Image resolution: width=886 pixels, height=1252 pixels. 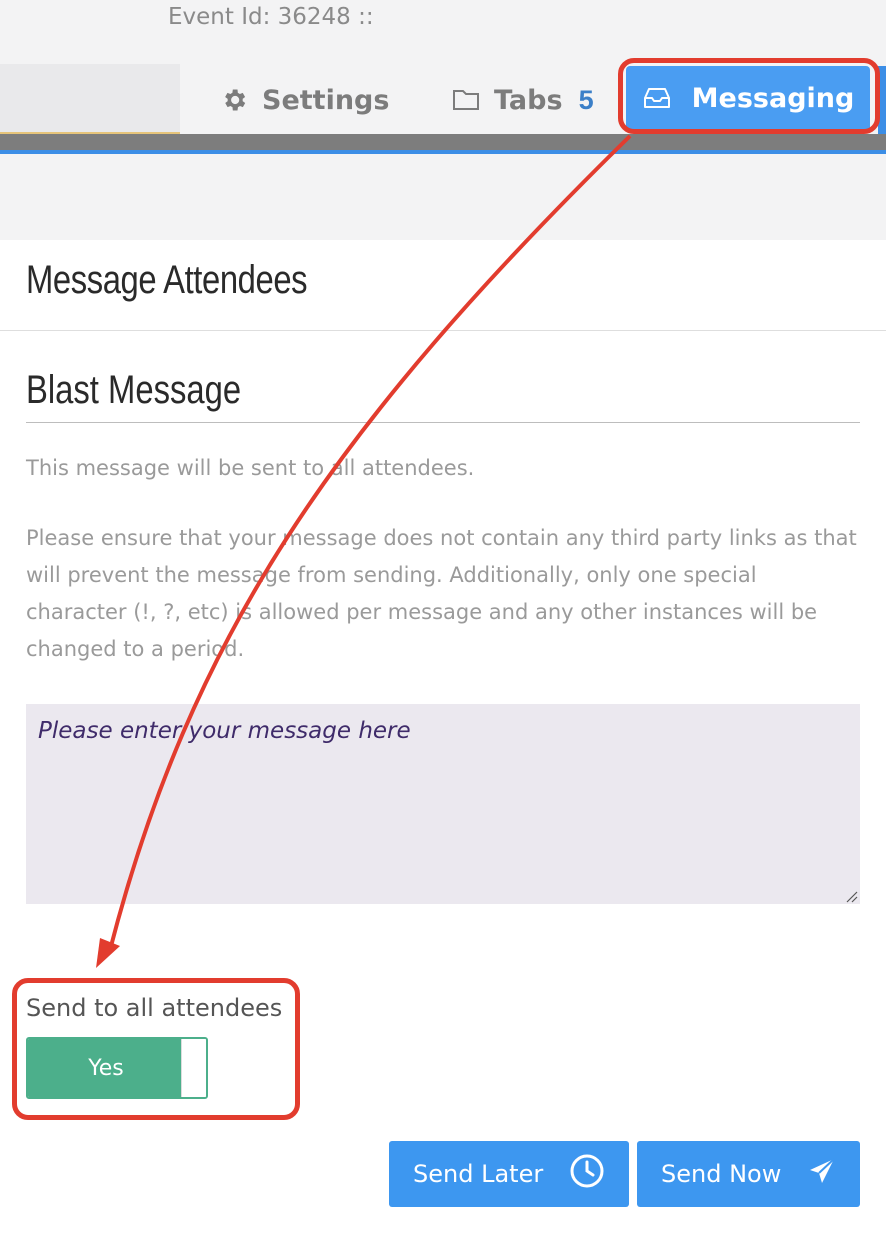 What do you see at coordinates (528, 100) in the screenshot?
I see `tab-tabs-label: Tabs` at bounding box center [528, 100].